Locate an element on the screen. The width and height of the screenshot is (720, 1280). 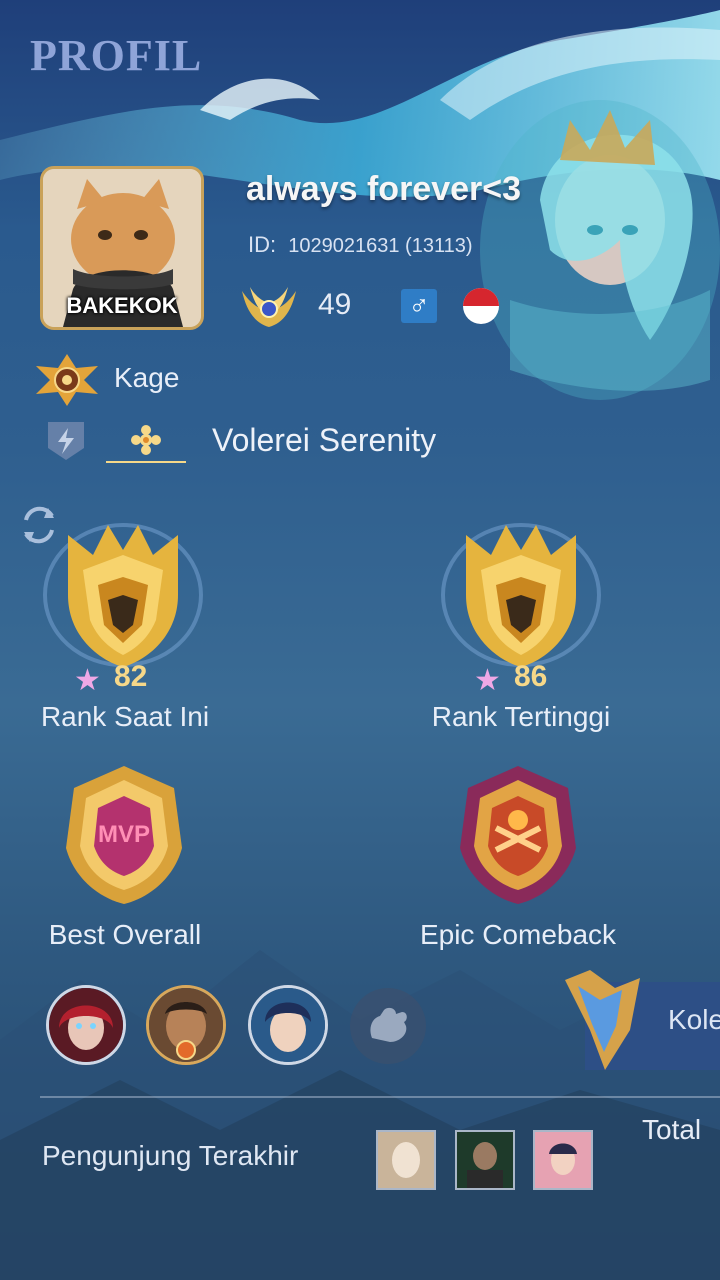
divider is located at coordinates (380, 1097).